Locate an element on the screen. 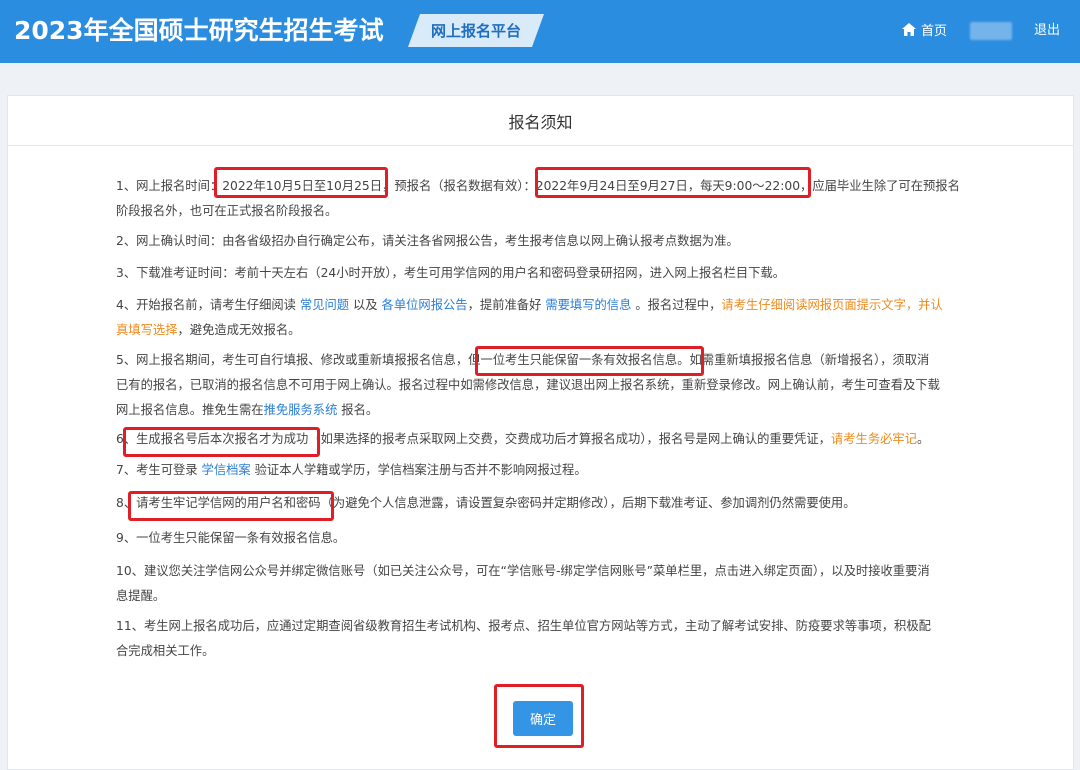 Image resolution: width=1080 pixels, height=770 pixels. platform-tag: 网上报名平台 is located at coordinates (476, 30).